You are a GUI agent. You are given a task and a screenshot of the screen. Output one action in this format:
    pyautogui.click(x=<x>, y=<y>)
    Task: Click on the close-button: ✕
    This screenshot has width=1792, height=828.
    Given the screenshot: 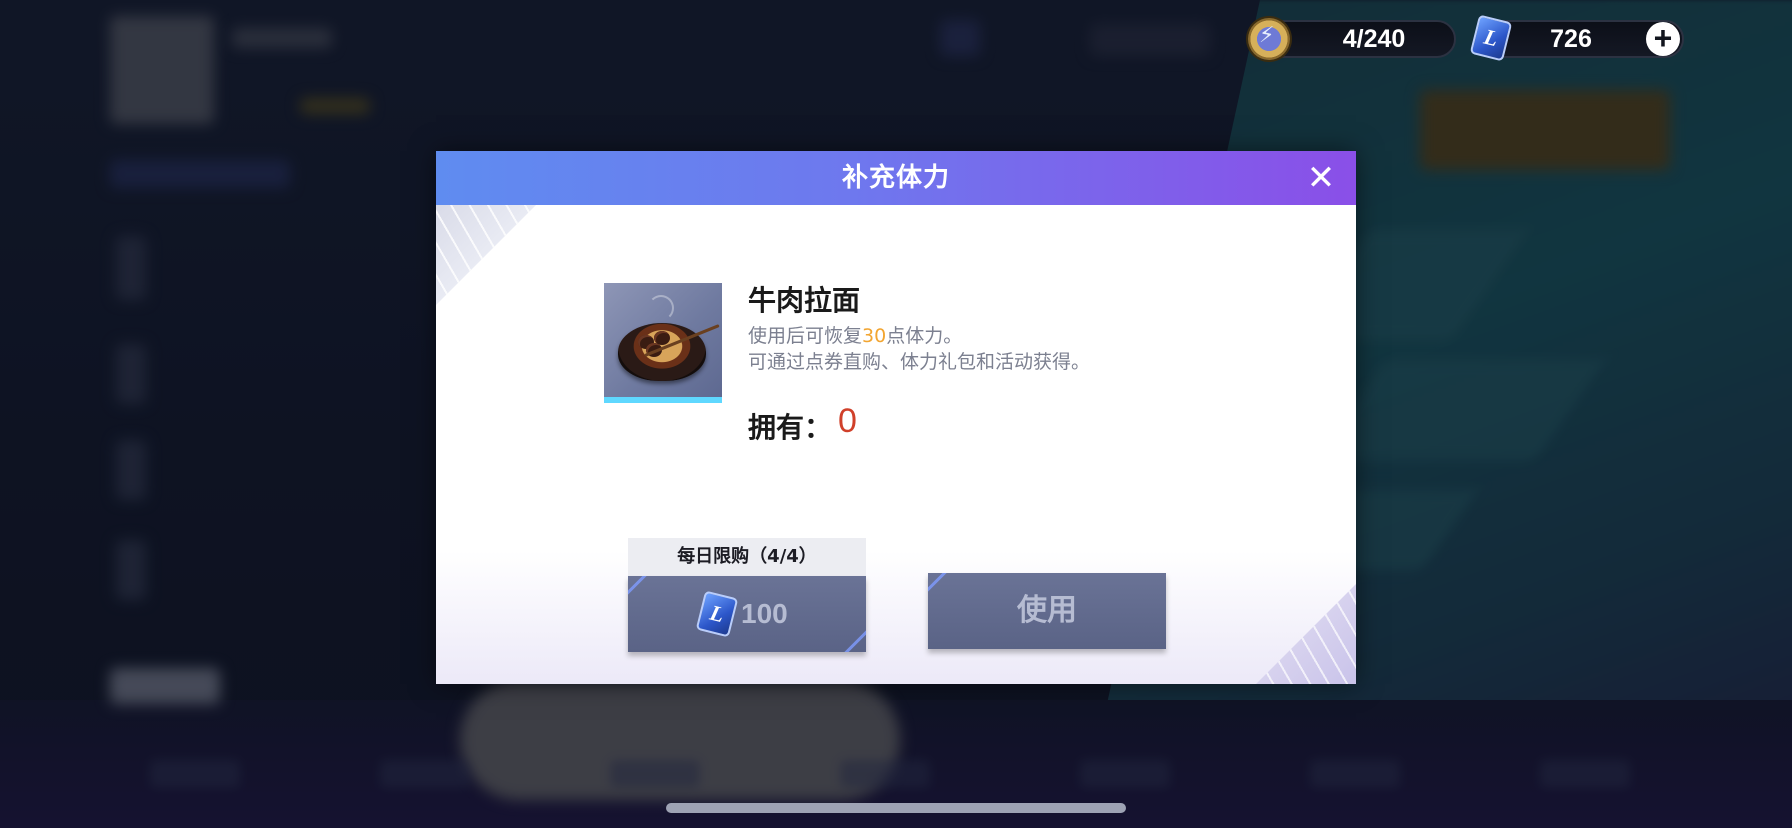 What is the action you would take?
    pyautogui.click(x=1321, y=178)
    